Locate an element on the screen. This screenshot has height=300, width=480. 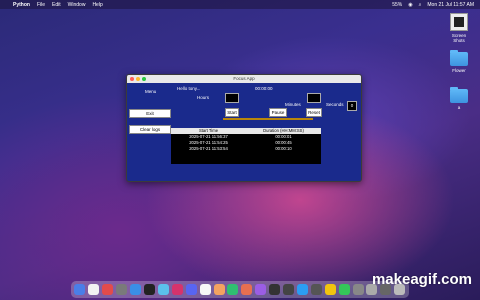
maximize-icon is located at coordinates (144, 79).